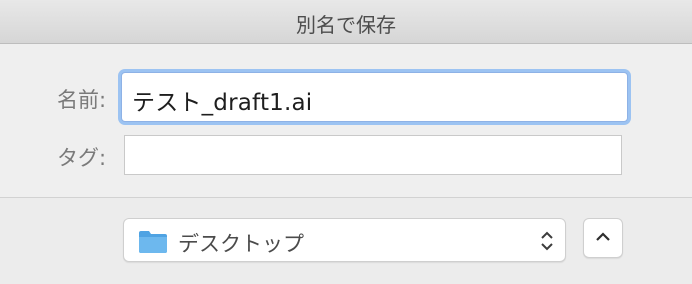 The width and height of the screenshot is (692, 284). What do you see at coordinates (346, 25) in the screenshot?
I see `window-title: 別名で保存` at bounding box center [346, 25].